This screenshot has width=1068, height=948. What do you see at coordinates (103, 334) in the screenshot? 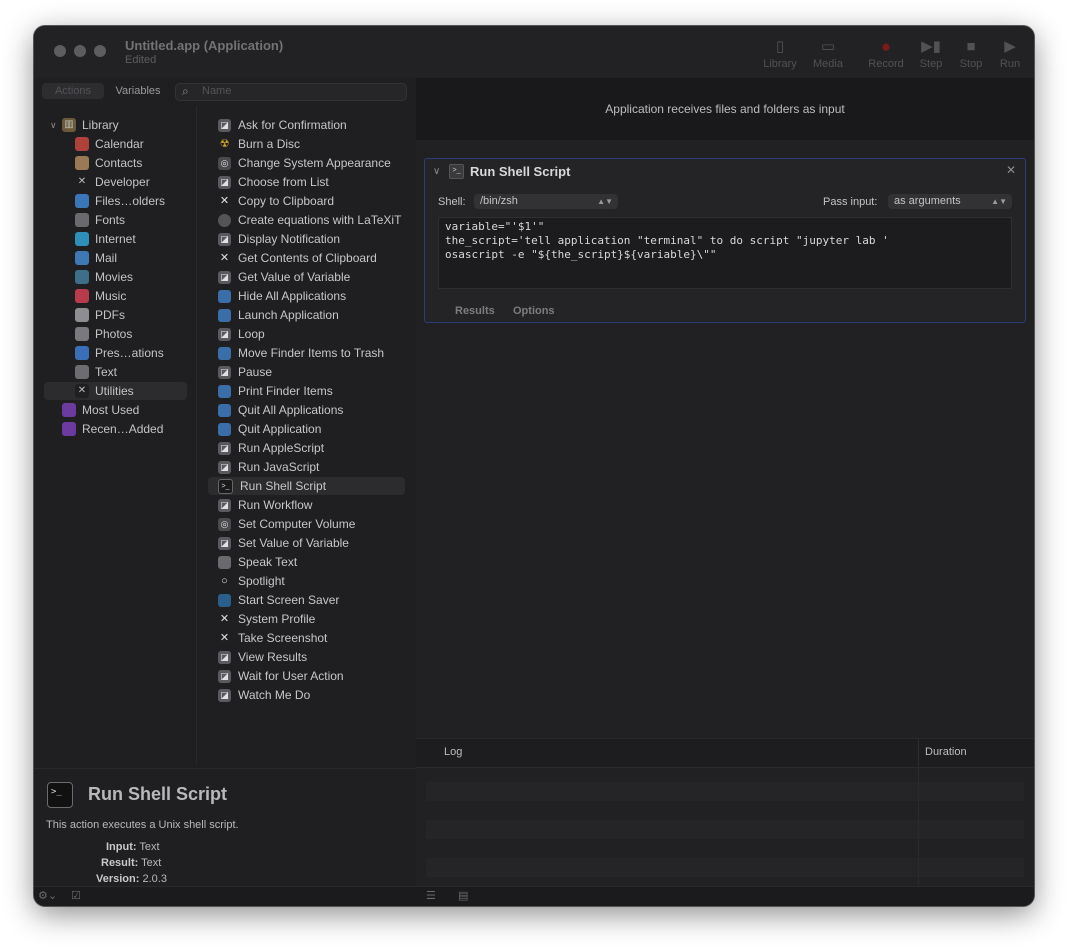
I see `sidebar-item-photos: Photos` at bounding box center [103, 334].